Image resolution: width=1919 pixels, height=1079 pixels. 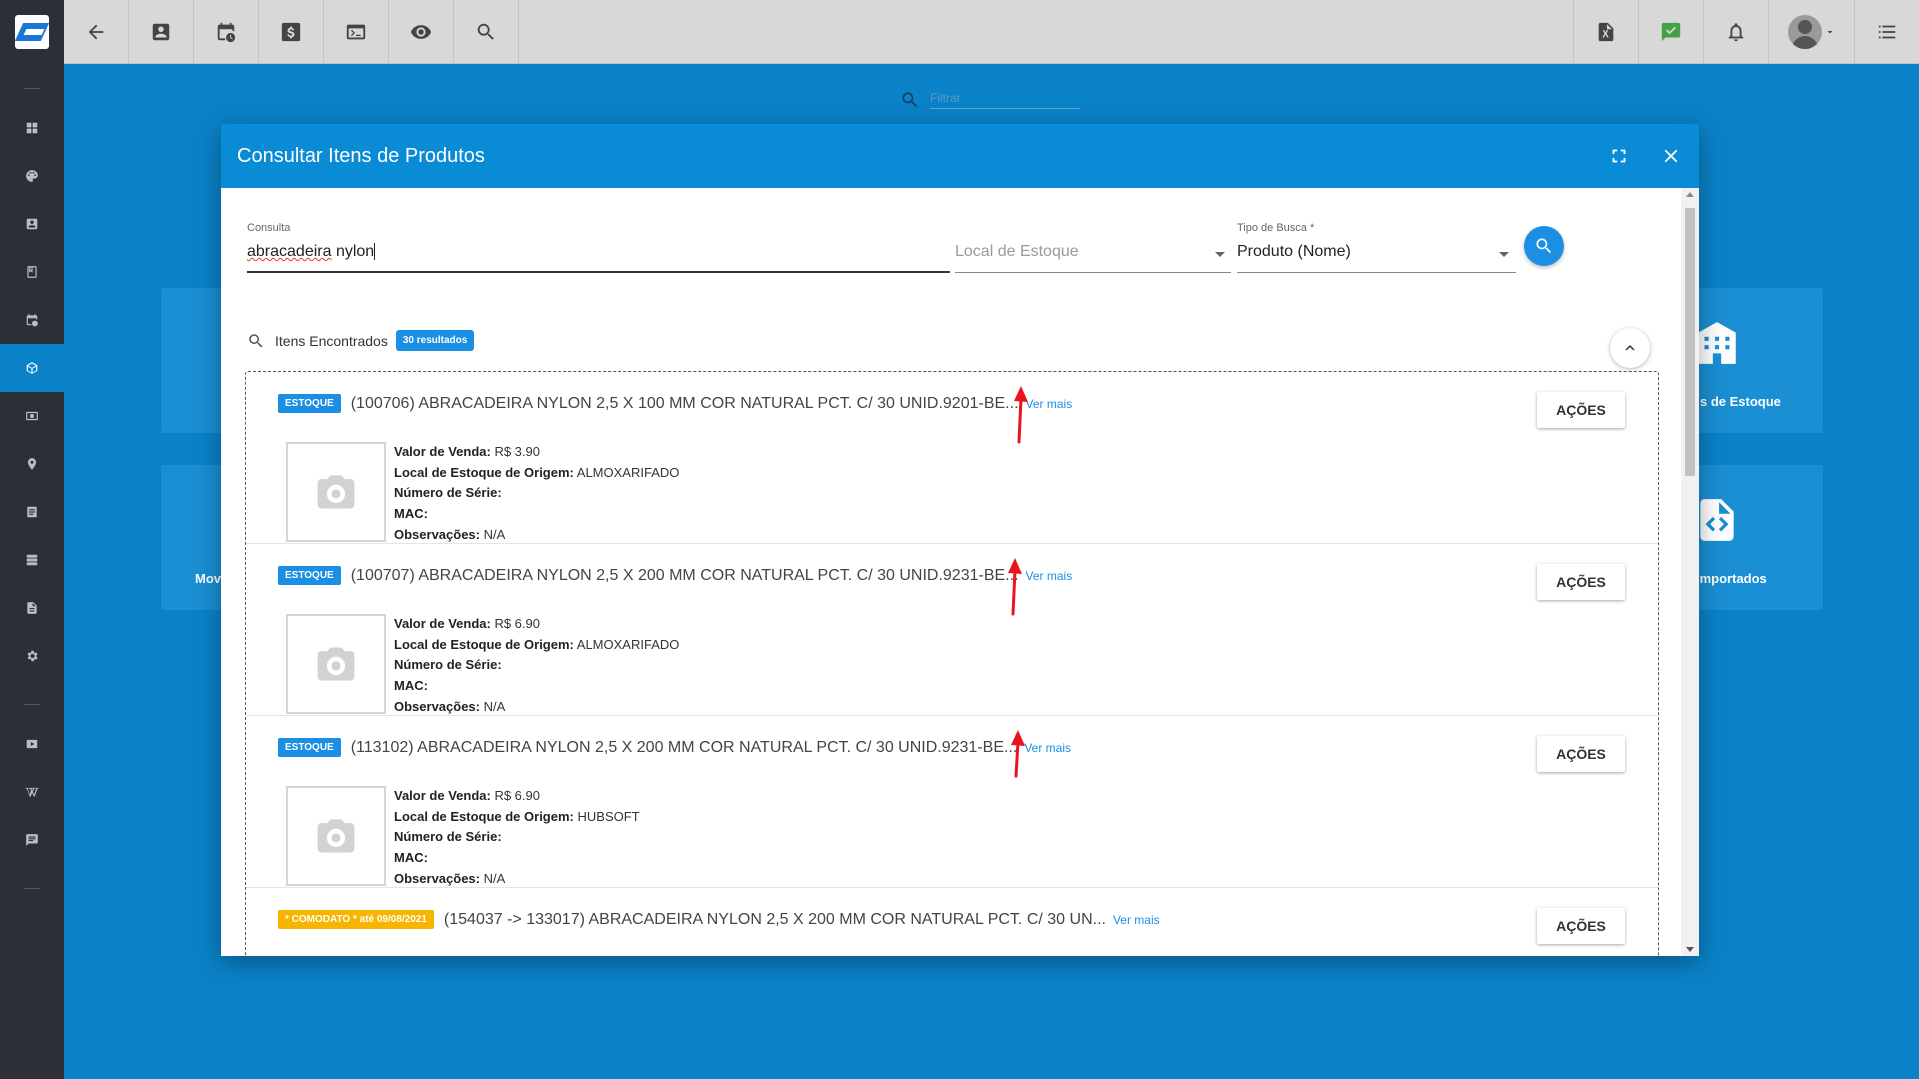 I want to click on sidebar-item-clients, so click(x=32, y=224).